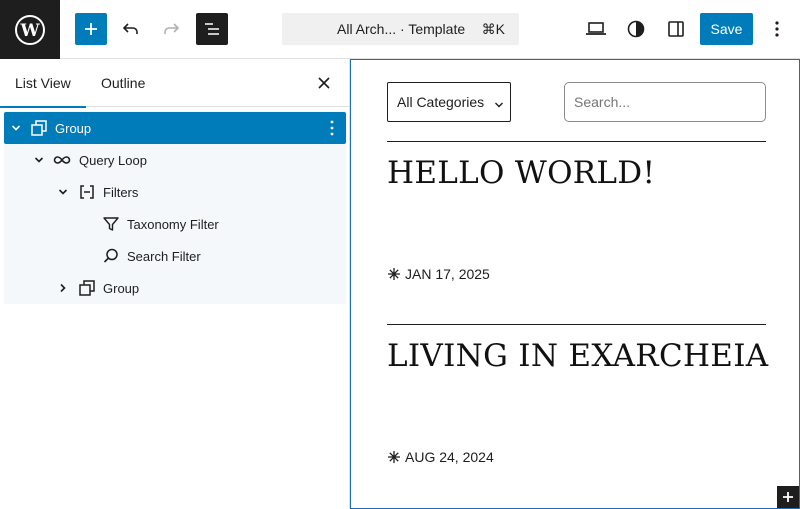  What do you see at coordinates (449, 457) in the screenshot?
I see `post-date-text: AUG 24, 2024` at bounding box center [449, 457].